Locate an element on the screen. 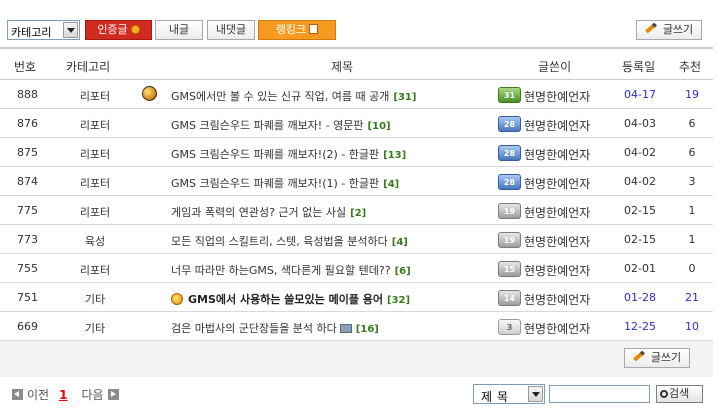  comment-count: [2] is located at coordinates (358, 213).